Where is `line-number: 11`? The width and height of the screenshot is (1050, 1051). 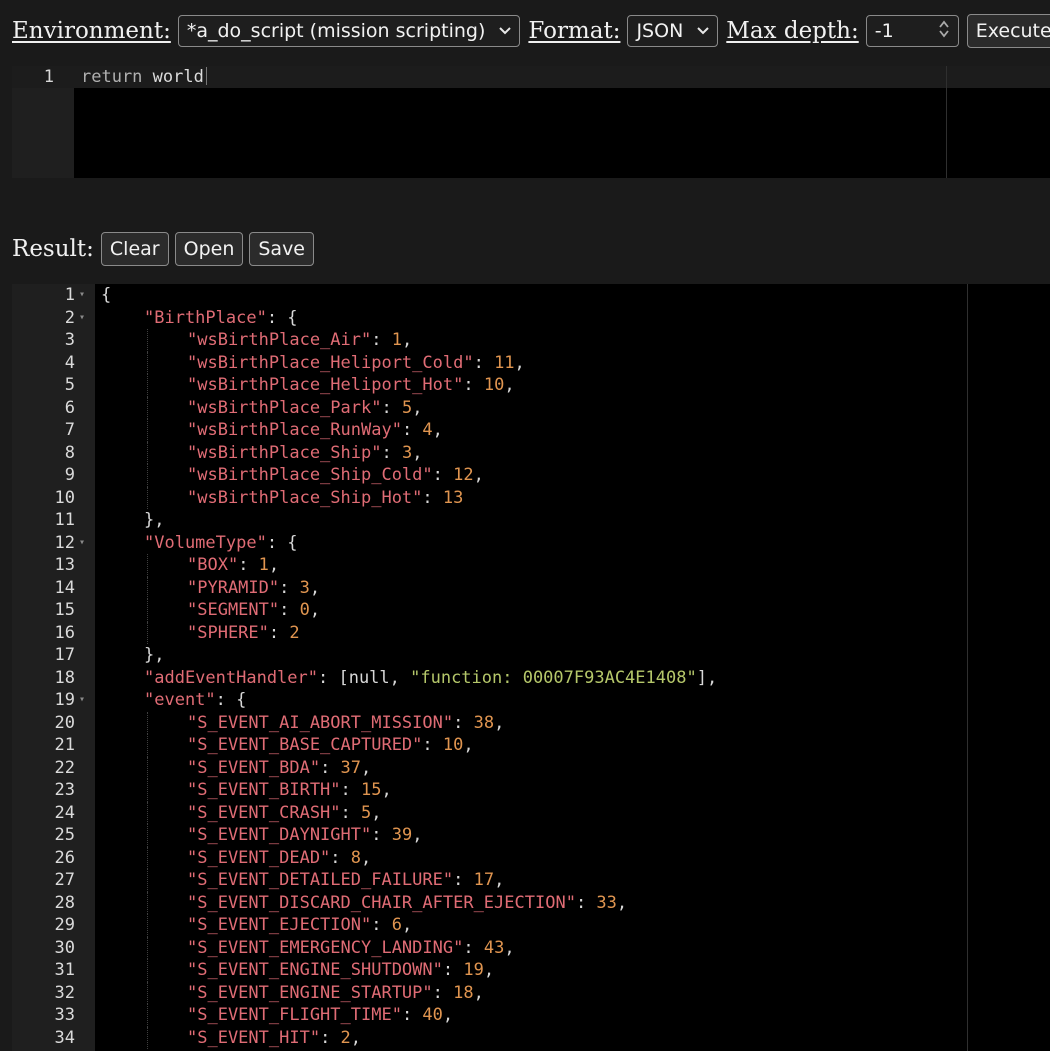 line-number: 11 is located at coordinates (64, 520).